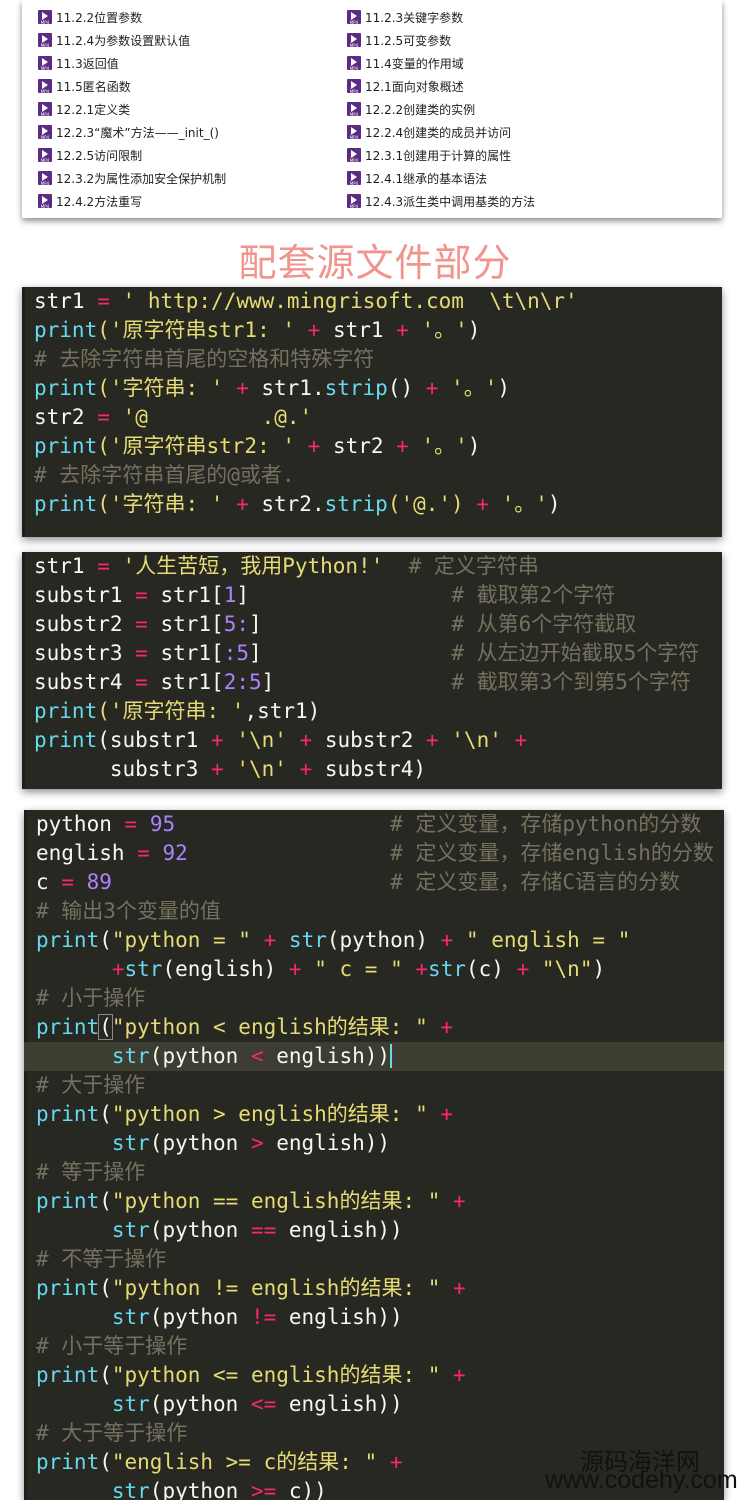 This screenshot has height=1500, width=750. What do you see at coordinates (408, 40) in the screenshot?
I see `file-item-label: 11.2.5可变参数` at bounding box center [408, 40].